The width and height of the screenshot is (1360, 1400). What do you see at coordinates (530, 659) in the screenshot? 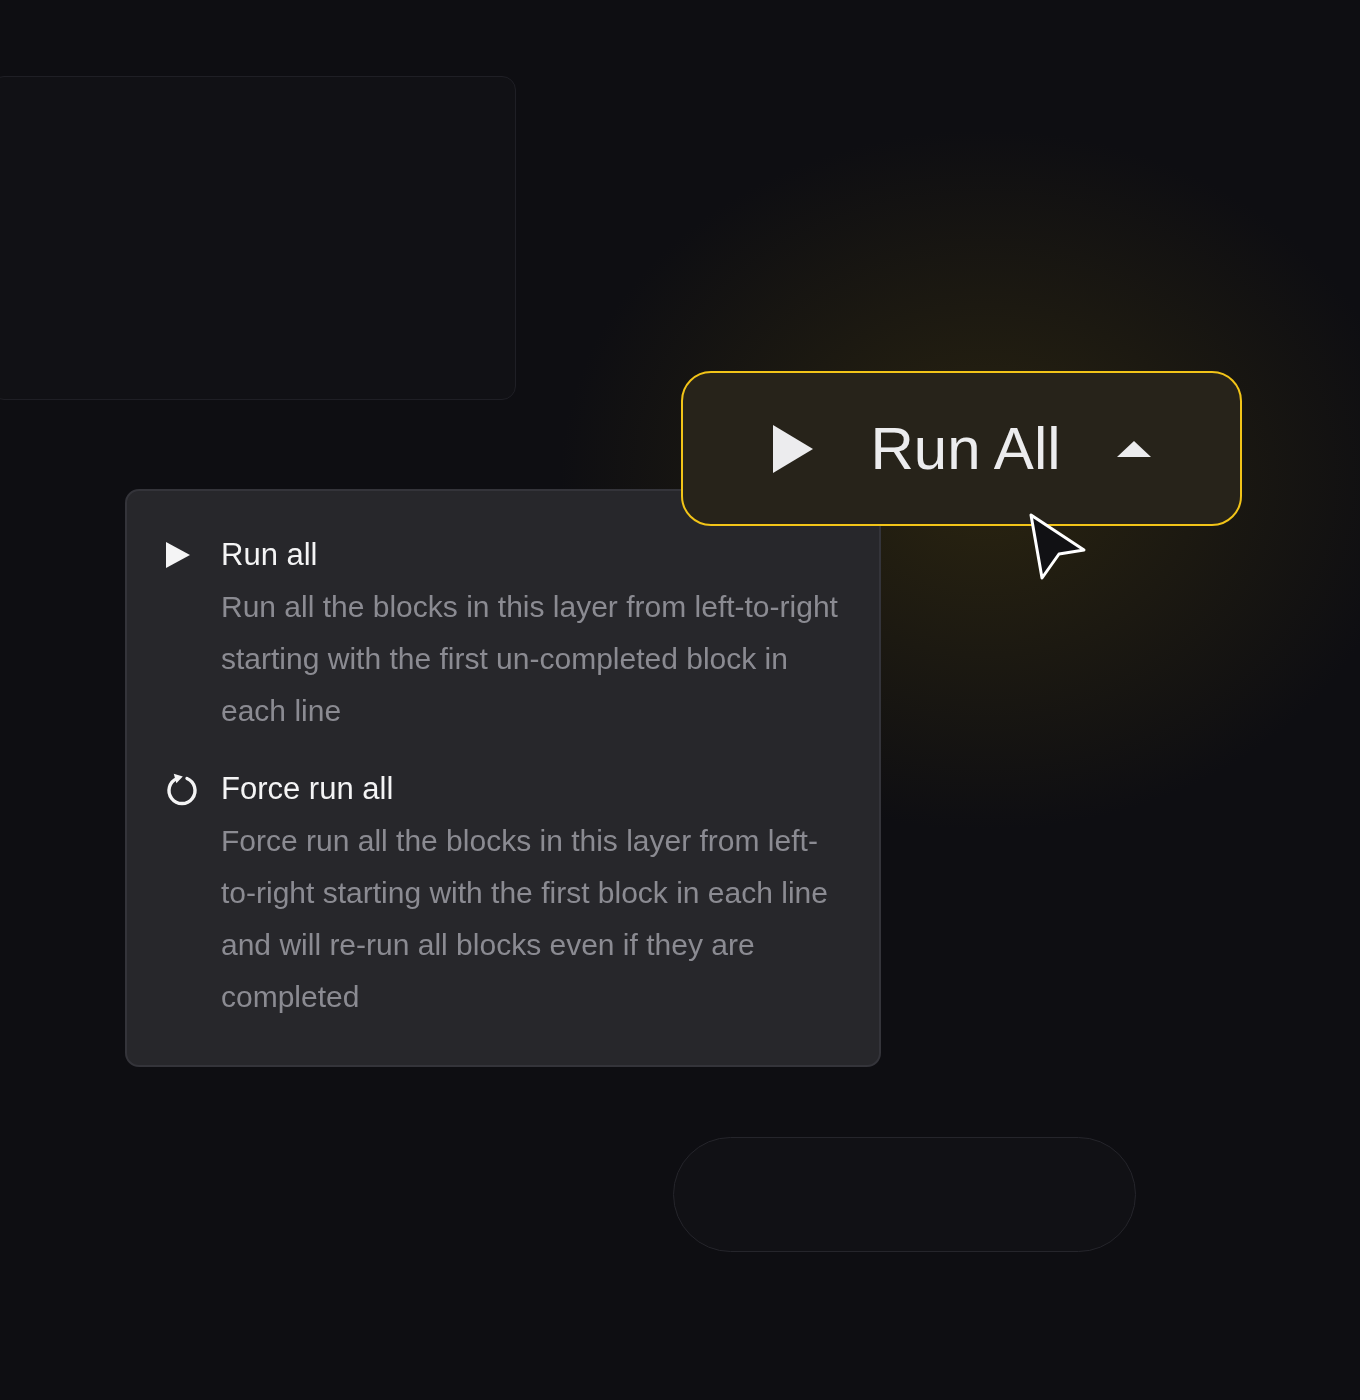
I see `menu-item-description: Run all the blocks in this layer from left-to-right starting with the first un-completed block in each line` at bounding box center [530, 659].